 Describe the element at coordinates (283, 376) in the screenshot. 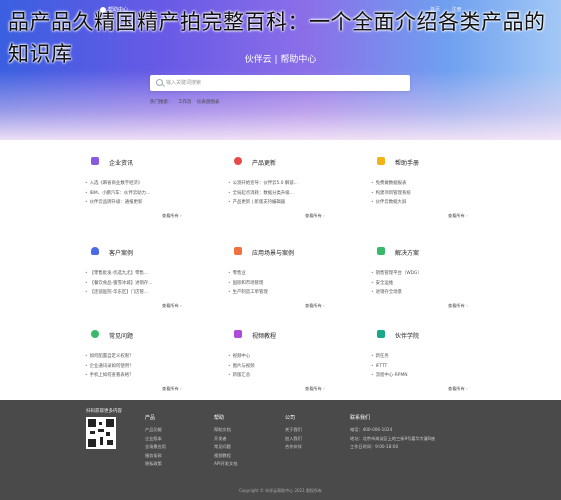

I see `list-item: 新版汇总` at that location.